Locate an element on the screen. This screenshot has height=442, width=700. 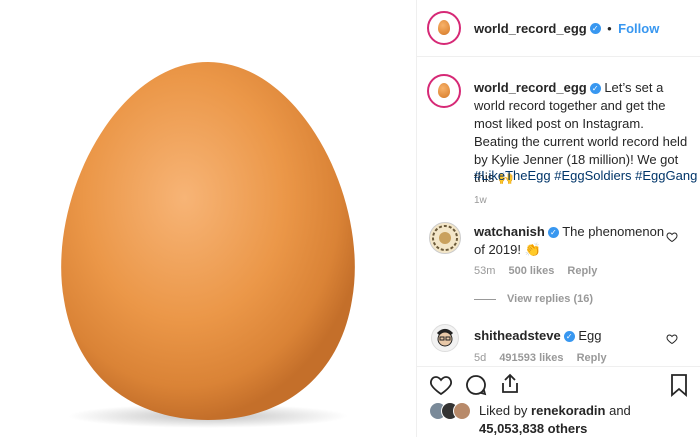
author-avatar is located at coordinates (444, 28).